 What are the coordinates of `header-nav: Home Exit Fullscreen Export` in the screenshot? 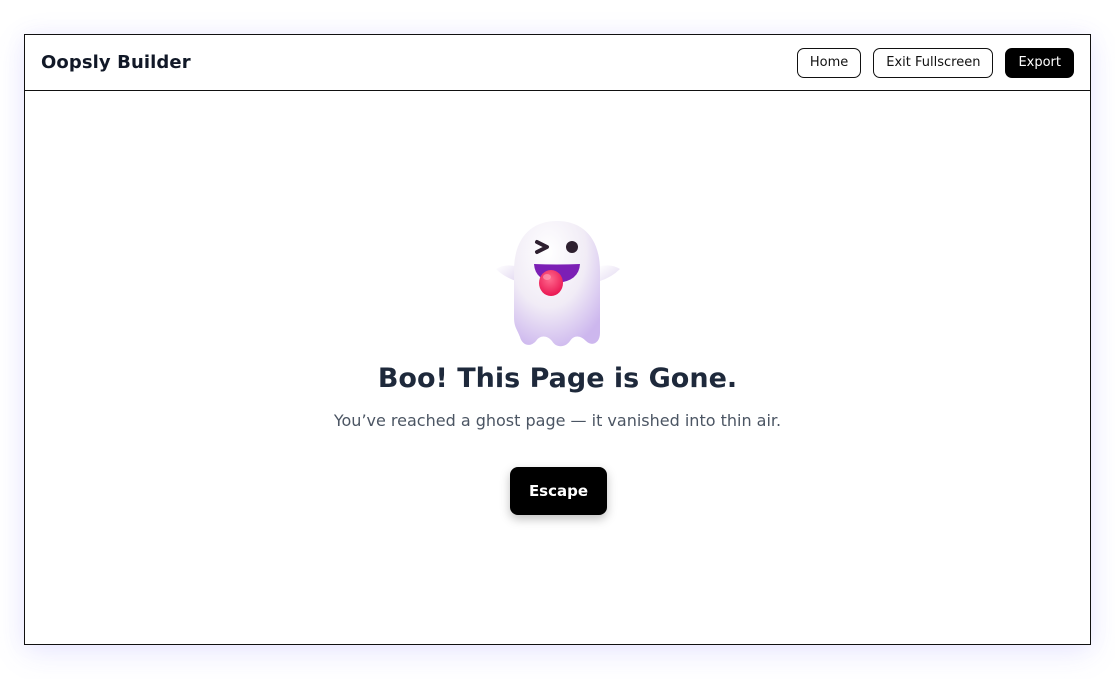 It's located at (935, 62).